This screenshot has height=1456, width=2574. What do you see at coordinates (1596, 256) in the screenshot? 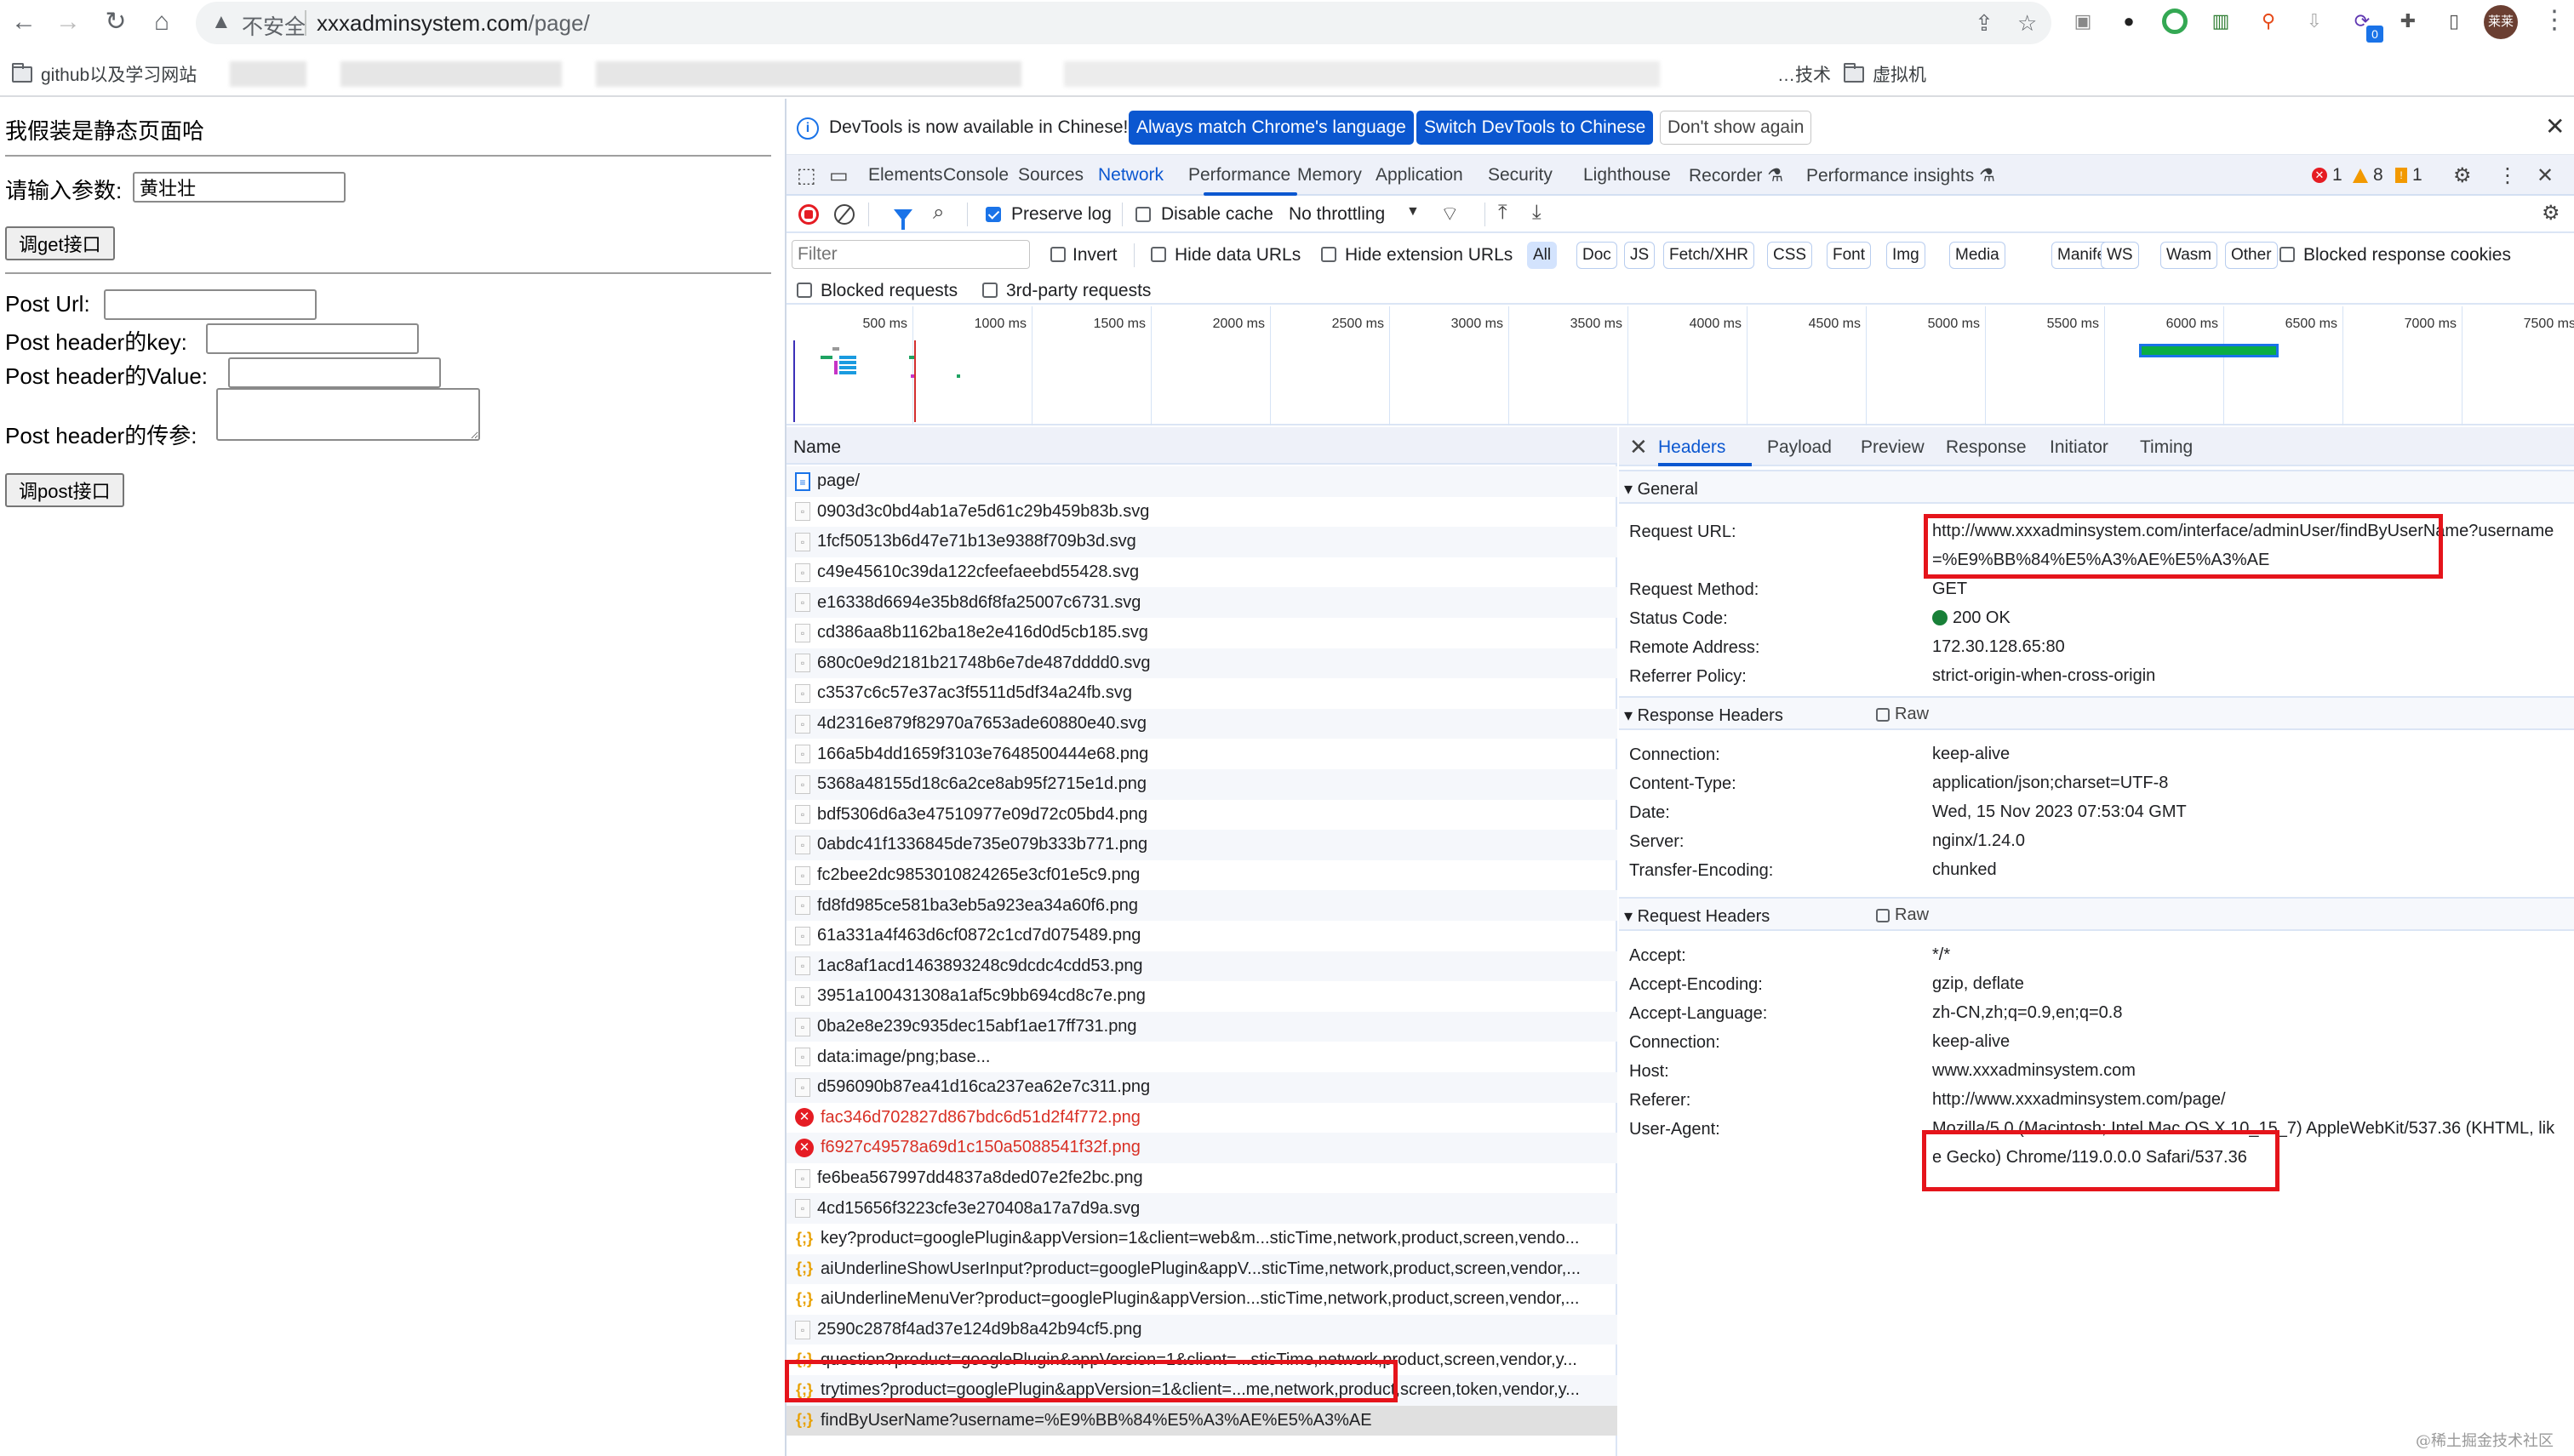
I see `filter-type-doc: Doc` at bounding box center [1596, 256].